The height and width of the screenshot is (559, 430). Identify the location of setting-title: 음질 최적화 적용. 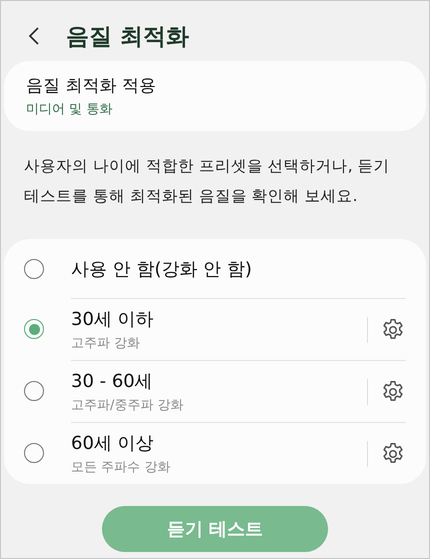
(91, 86).